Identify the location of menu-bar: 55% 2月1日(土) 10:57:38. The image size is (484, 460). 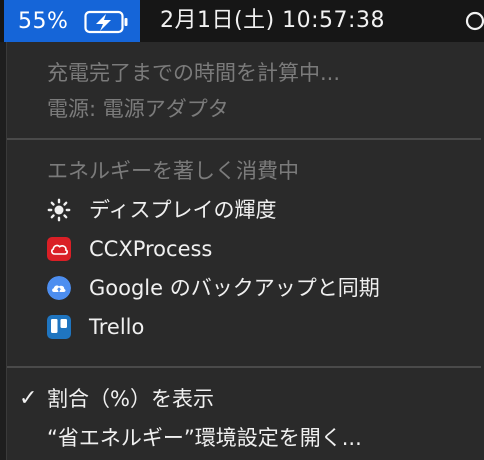
(242, 21).